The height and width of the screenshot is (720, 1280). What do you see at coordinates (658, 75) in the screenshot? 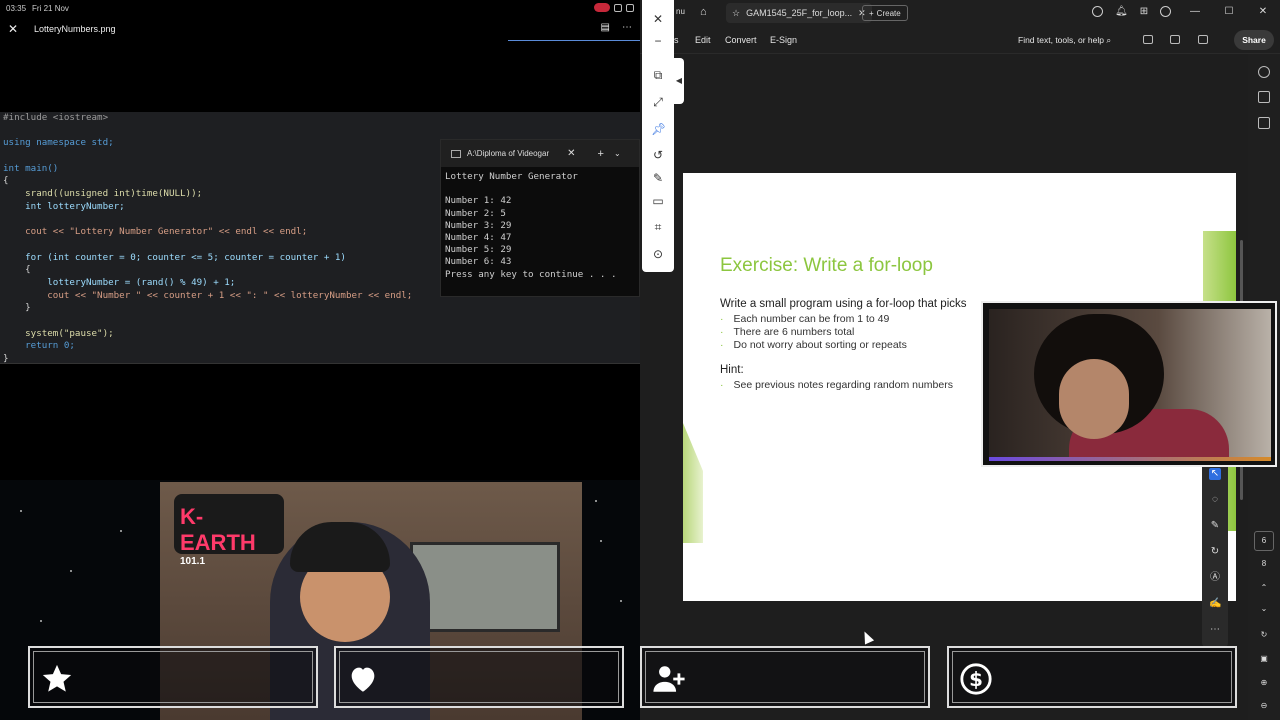
I see `snip-window-icon: ⧉` at bounding box center [658, 75].